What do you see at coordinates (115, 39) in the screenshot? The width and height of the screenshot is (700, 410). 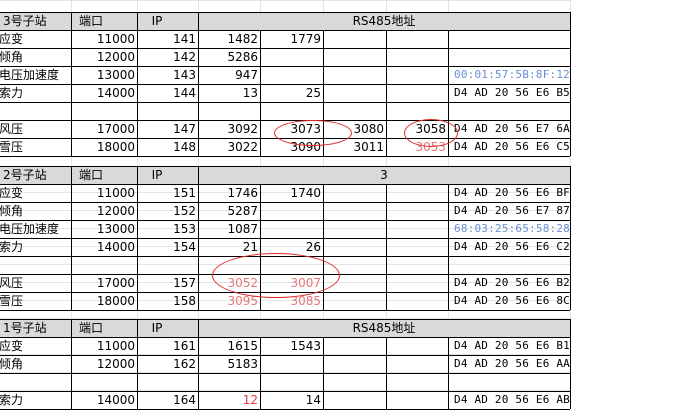 I see `port-cell: 11000` at bounding box center [115, 39].